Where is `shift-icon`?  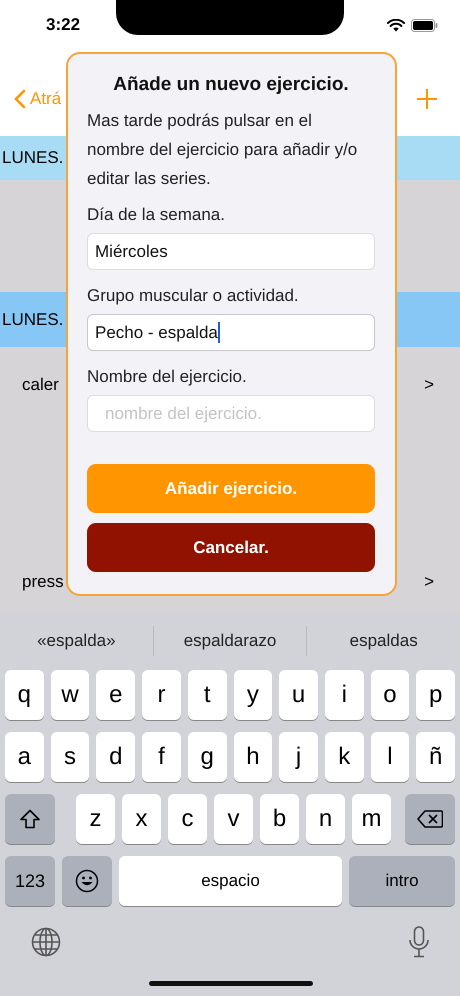 shift-icon is located at coordinates (30, 819).